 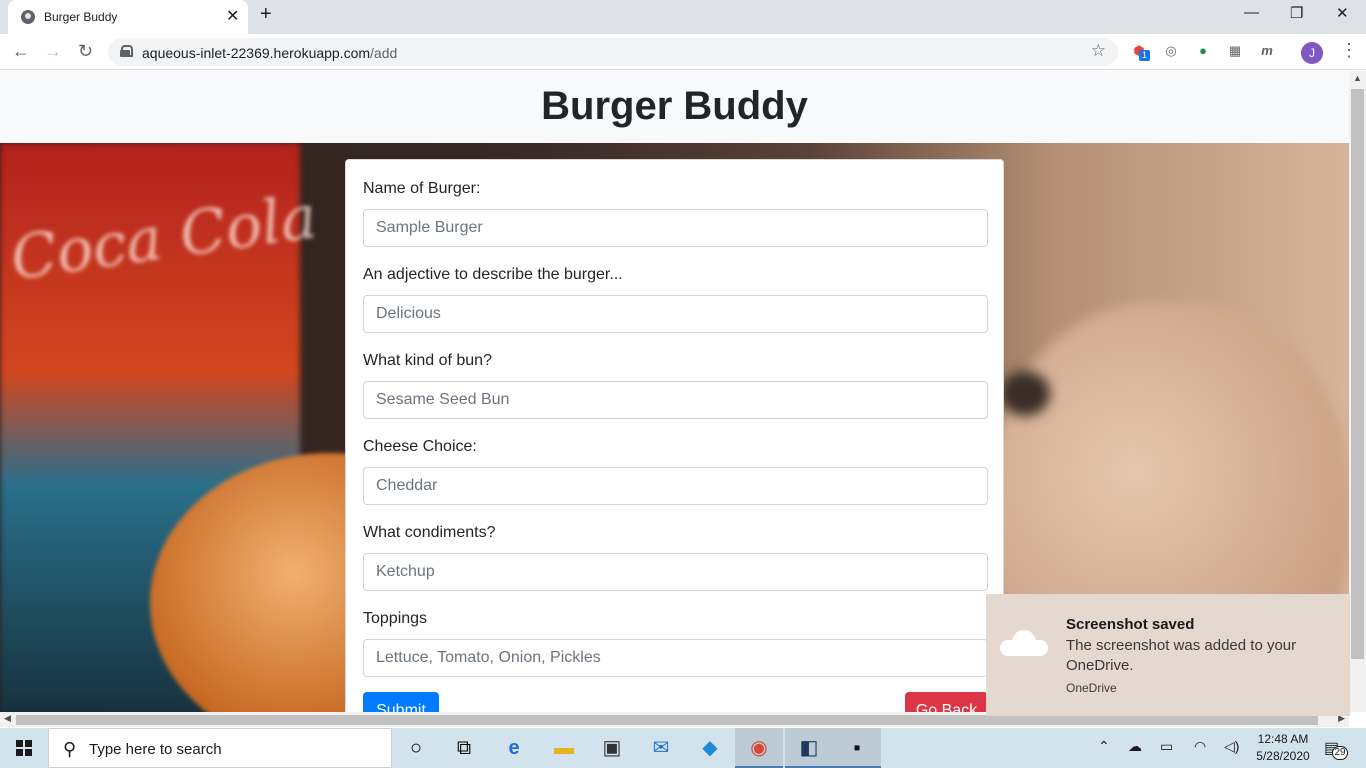 What do you see at coordinates (1104, 746) in the screenshot?
I see `chevron-up-icon: ⌃` at bounding box center [1104, 746].